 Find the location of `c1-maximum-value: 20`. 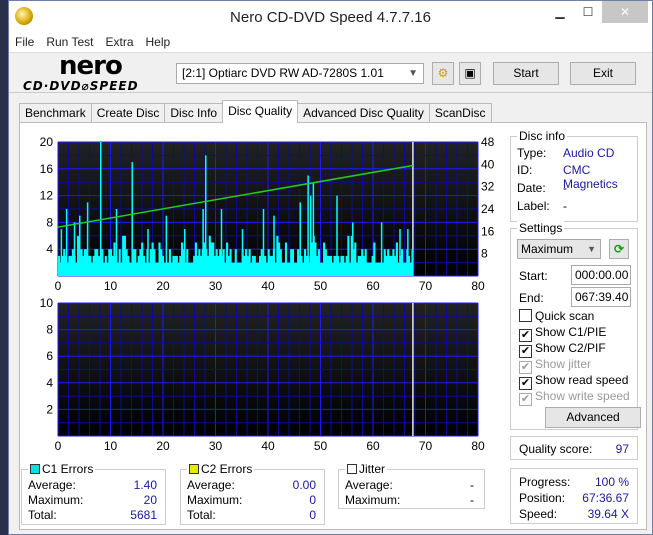

c1-maximum-value: 20 is located at coordinates (150, 500).